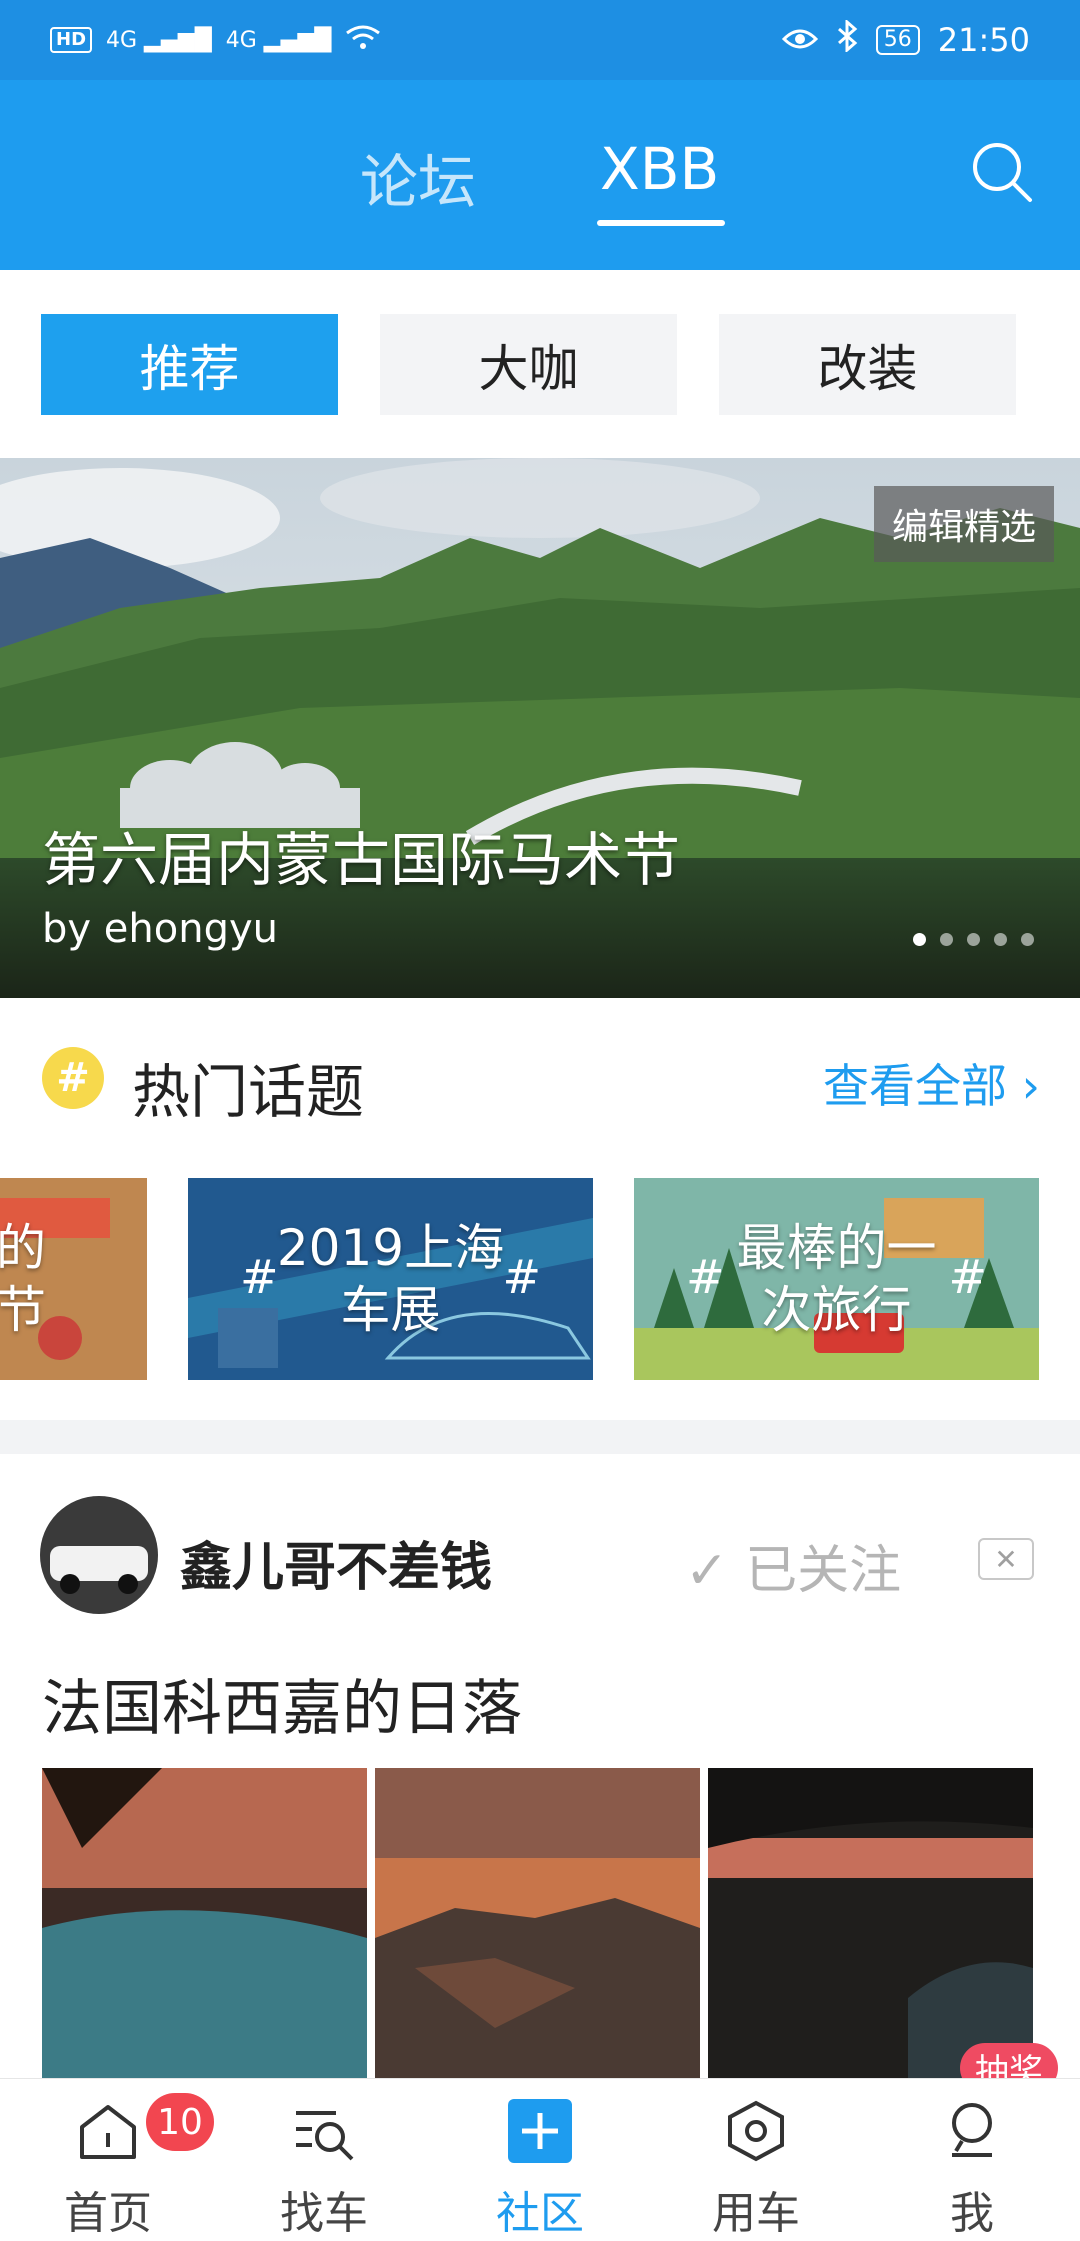  What do you see at coordinates (847, 39) in the screenshot?
I see `bluetooth-icon` at bounding box center [847, 39].